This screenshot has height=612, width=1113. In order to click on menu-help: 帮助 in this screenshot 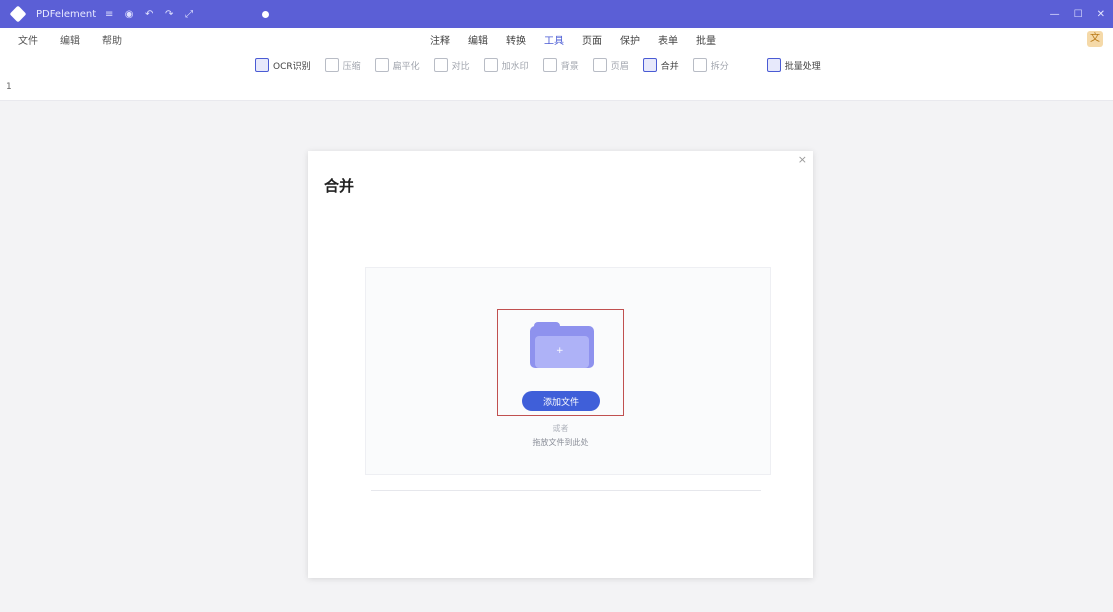, I will do `click(112, 39)`.